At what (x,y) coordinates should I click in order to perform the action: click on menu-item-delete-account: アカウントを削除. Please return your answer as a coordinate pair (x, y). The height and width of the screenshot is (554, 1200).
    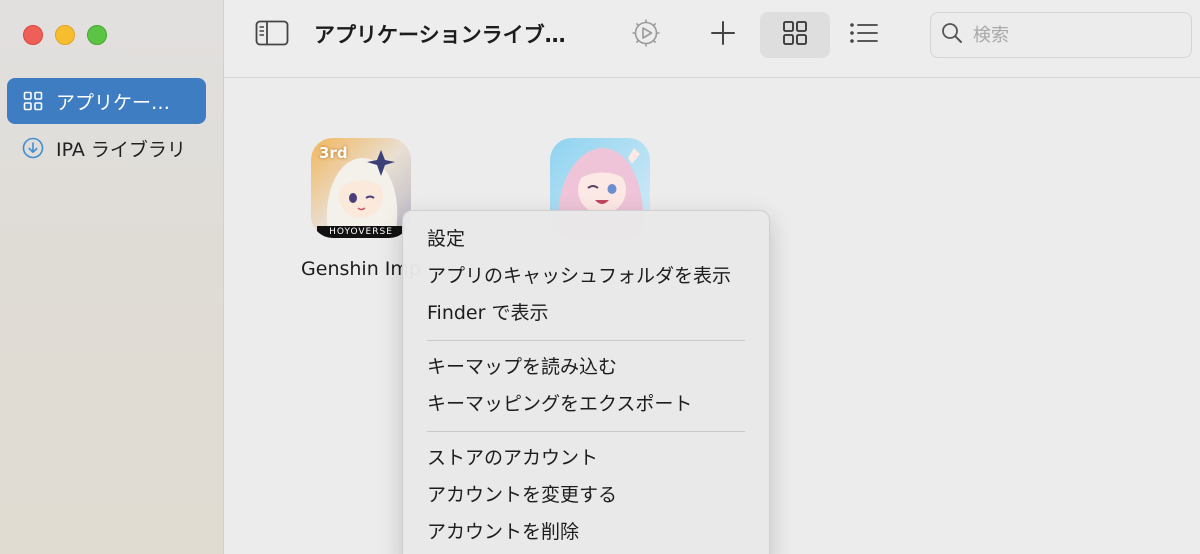
    Looking at the image, I should click on (586, 532).